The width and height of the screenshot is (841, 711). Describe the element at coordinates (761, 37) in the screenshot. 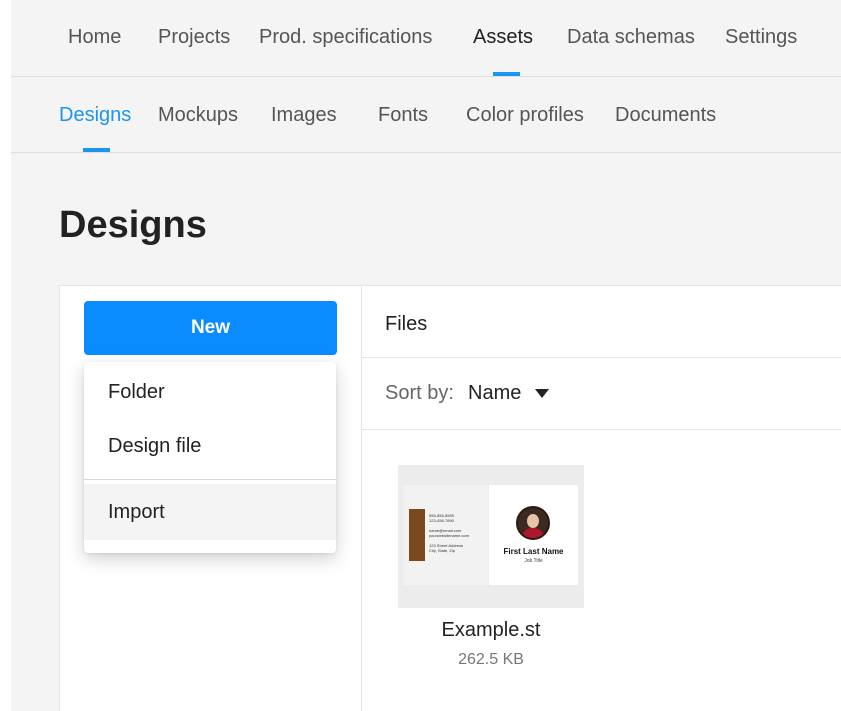

I see `top-nav-settings: Settings` at that location.